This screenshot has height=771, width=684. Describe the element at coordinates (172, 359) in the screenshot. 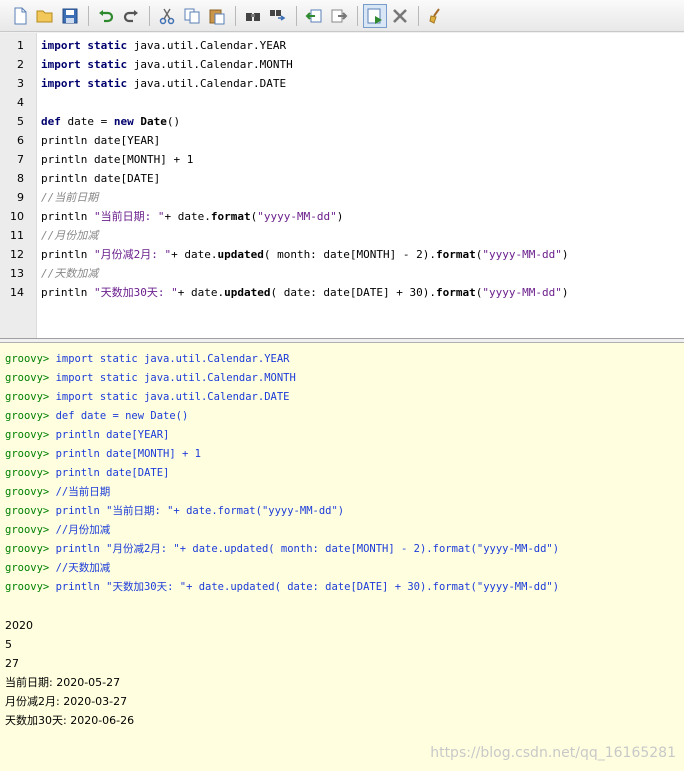

I see `console-command-text: import static java.util.Calendar.YEAR` at that location.